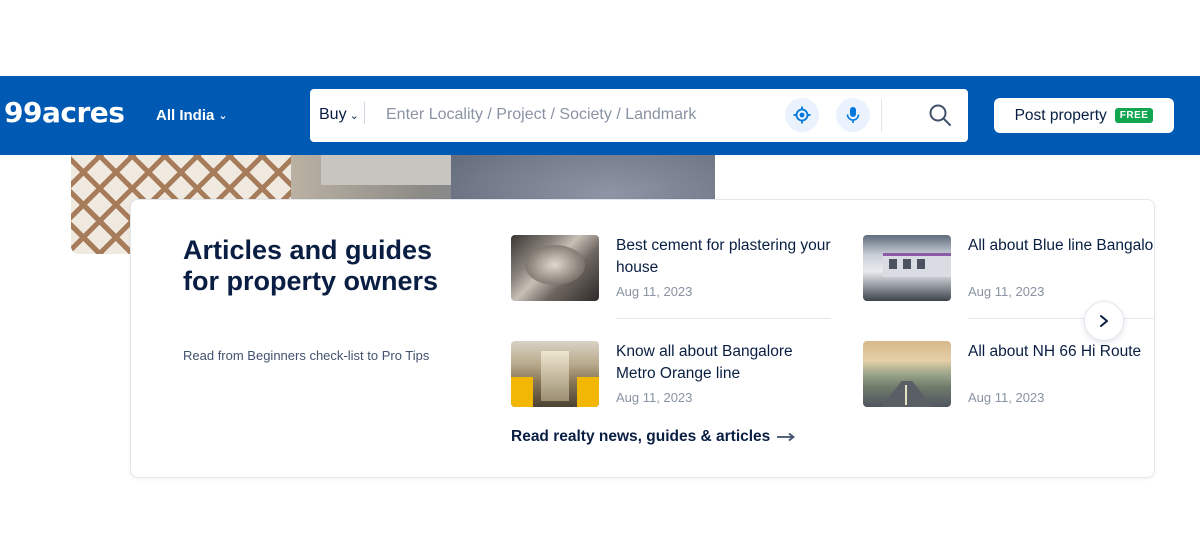 The image size is (1200, 552). I want to click on site-logo: 99acres, so click(64, 112).